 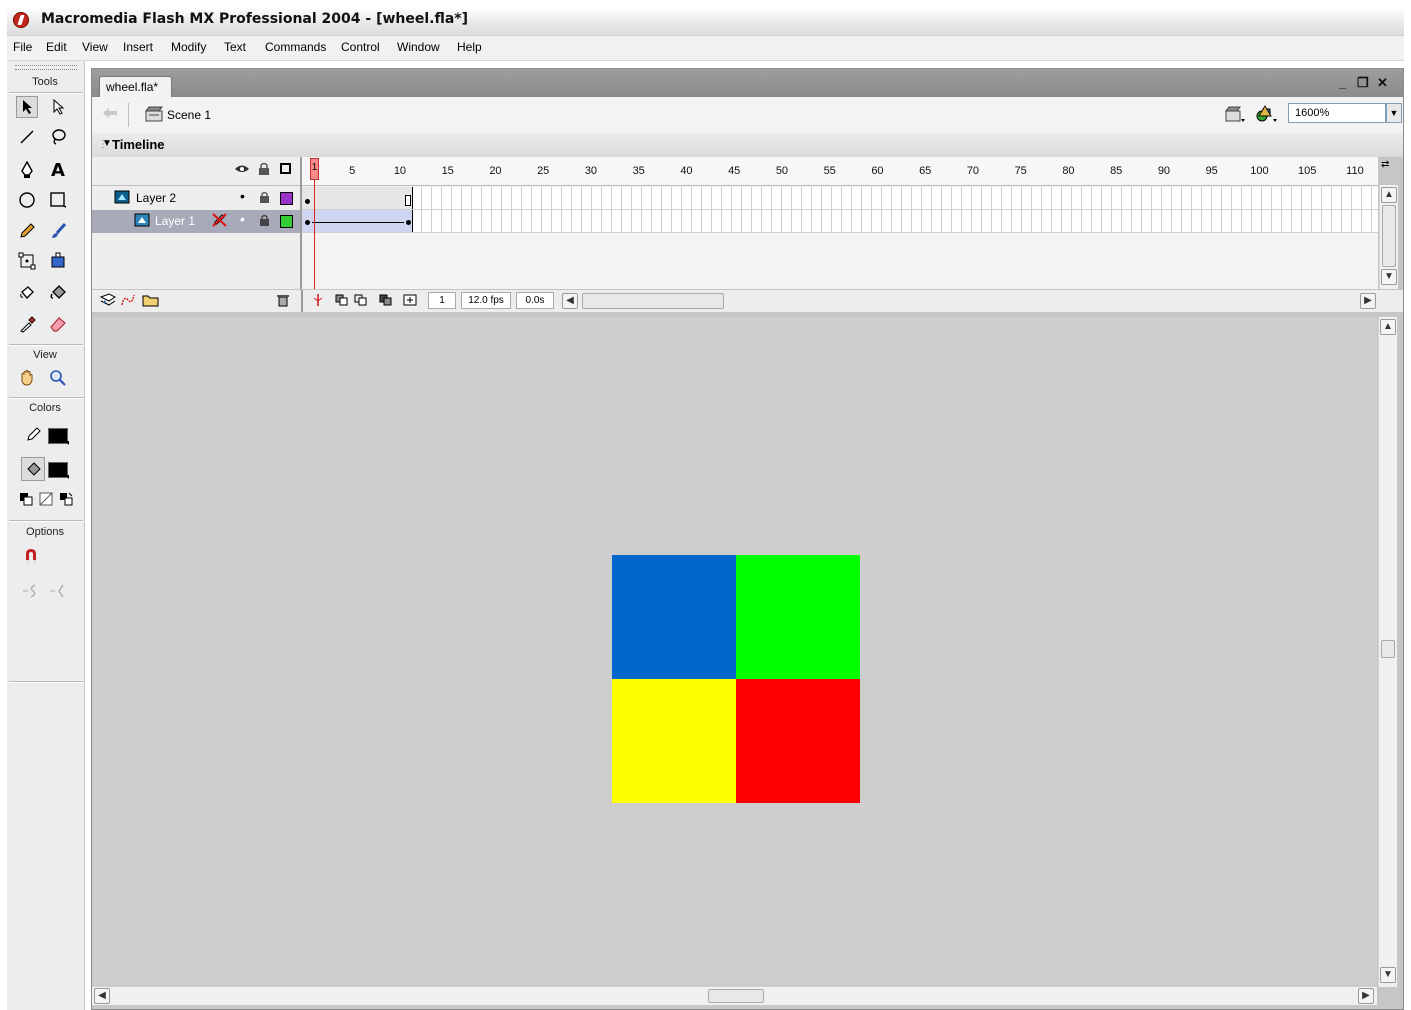 I want to click on pencil-crossed-icon, so click(x=220, y=221).